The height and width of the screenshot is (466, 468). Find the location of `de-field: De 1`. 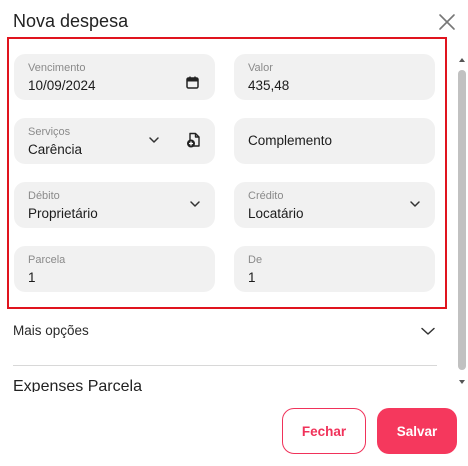

de-field: De 1 is located at coordinates (334, 269).